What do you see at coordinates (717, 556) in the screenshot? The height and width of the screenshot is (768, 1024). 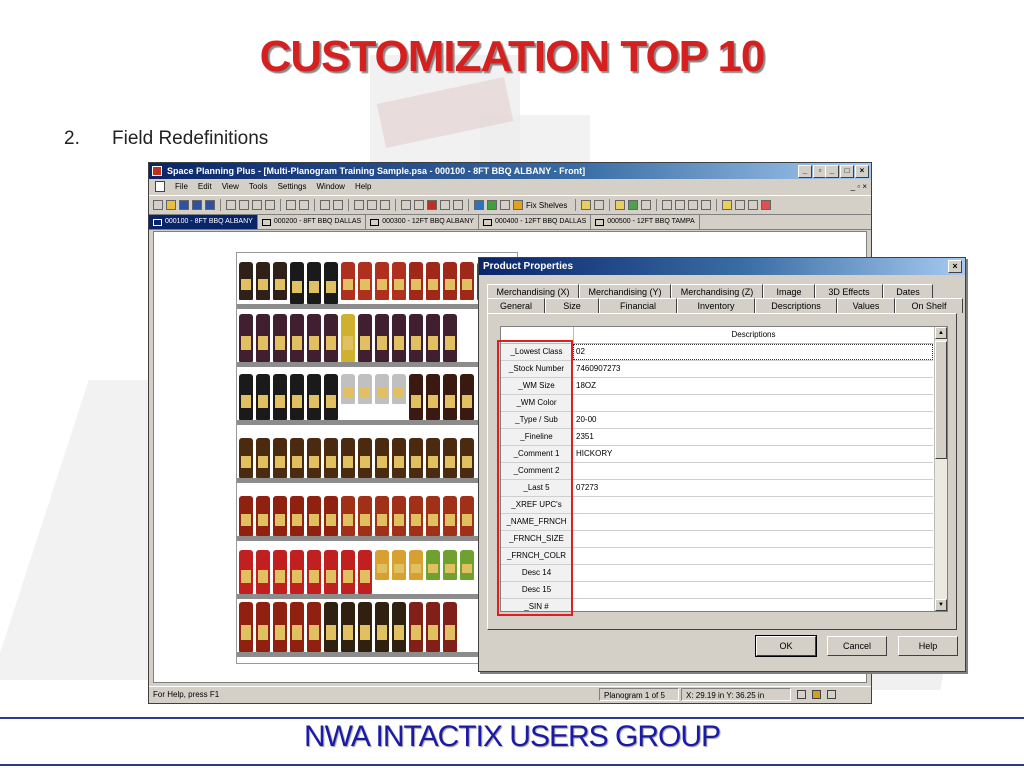 I see `grid-row: _FRNCH_COLR` at bounding box center [717, 556].